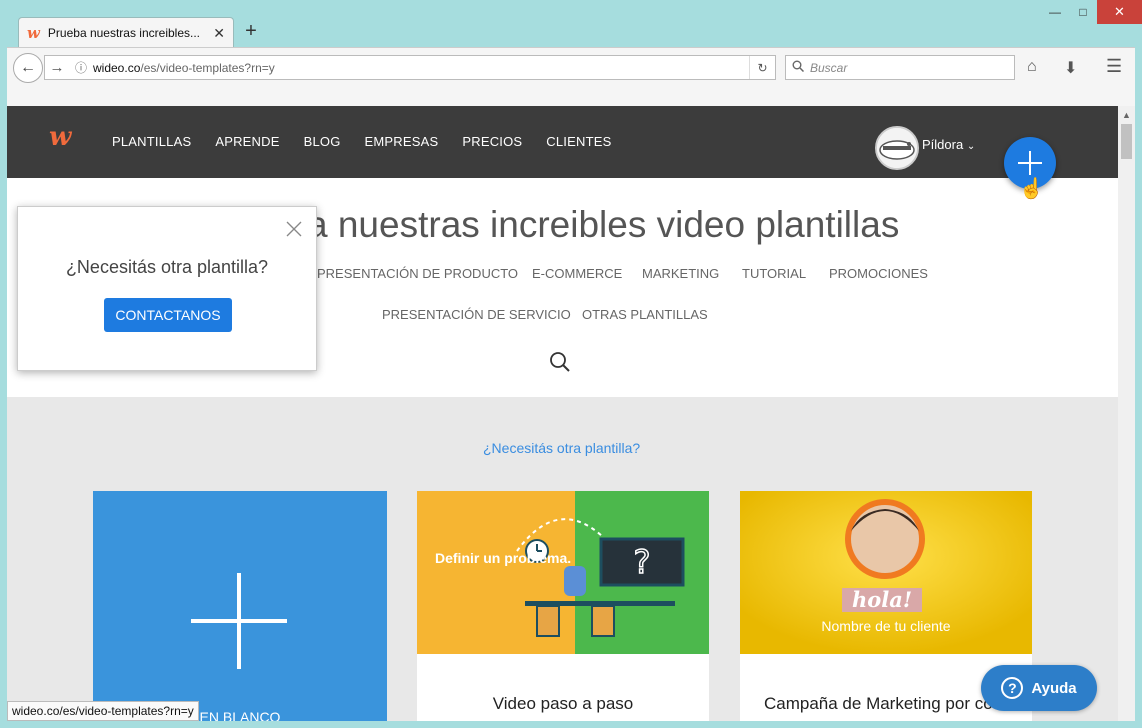 The width and height of the screenshot is (1142, 728). I want to click on user-menu: Píldora ⌄, so click(948, 144).